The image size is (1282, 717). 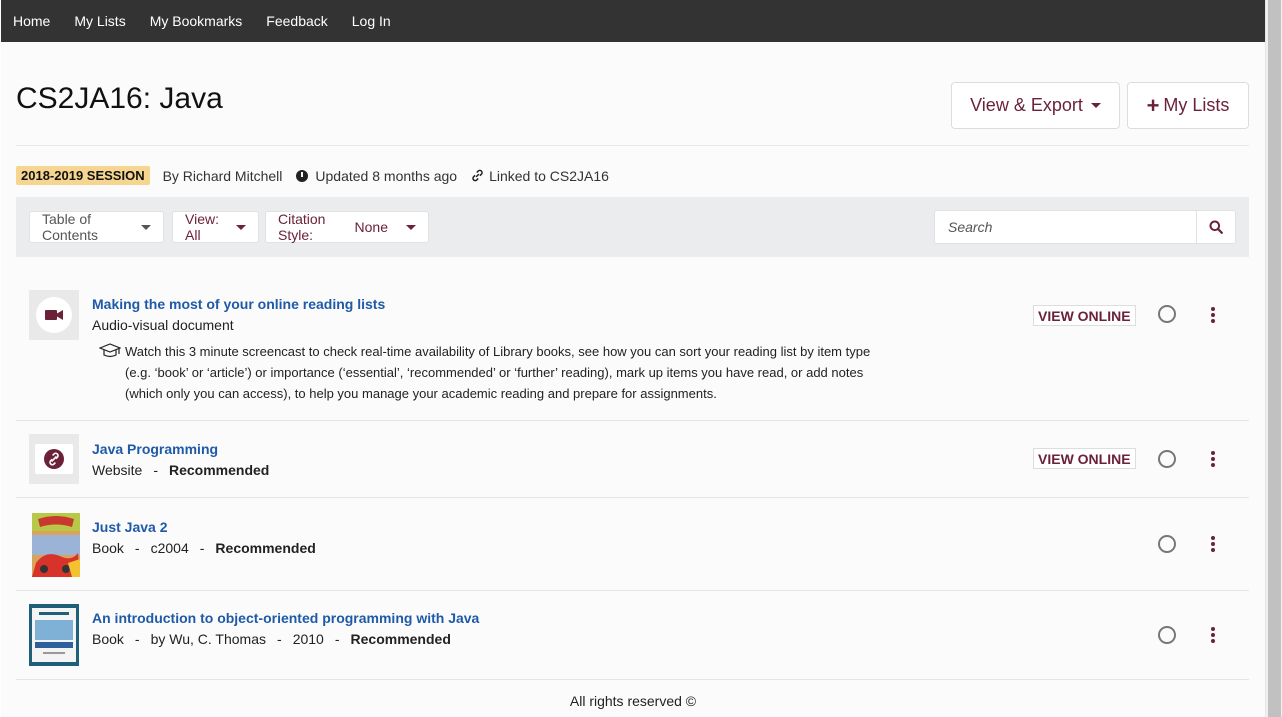 I want to click on item-date: 2010, so click(x=308, y=639).